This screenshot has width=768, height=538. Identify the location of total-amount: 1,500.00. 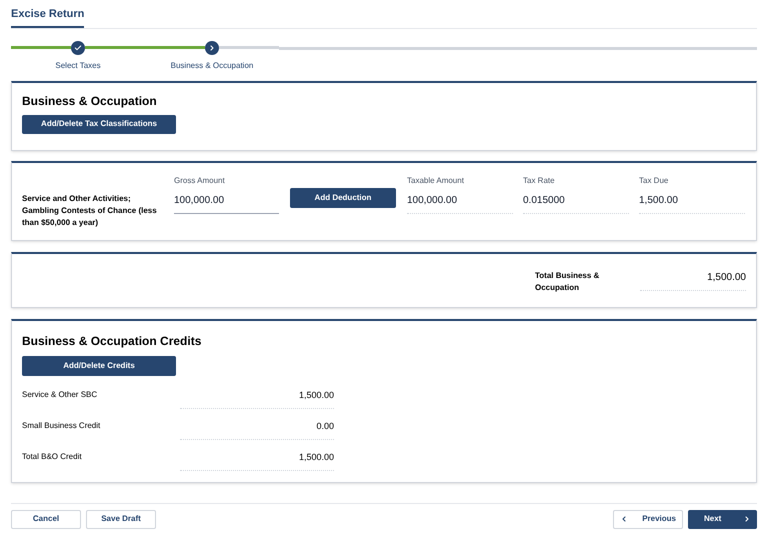
(693, 280).